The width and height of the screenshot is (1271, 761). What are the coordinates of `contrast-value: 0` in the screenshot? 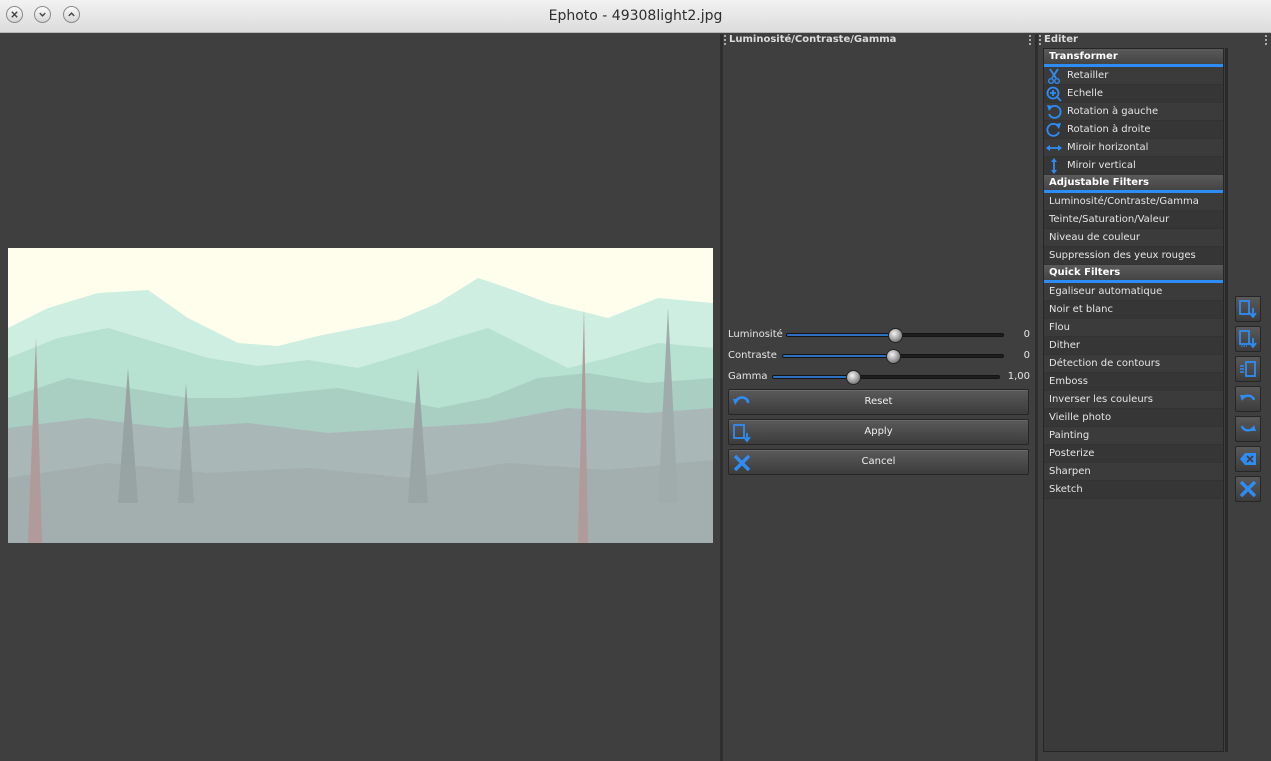 It's located at (1026, 355).